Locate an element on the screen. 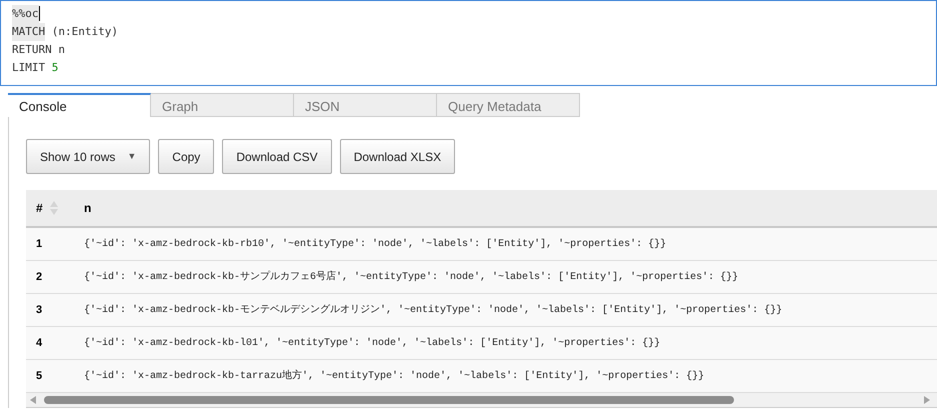 This screenshot has height=416, width=937. rows-dropdown: Show 10 rows ▼ is located at coordinates (88, 156).